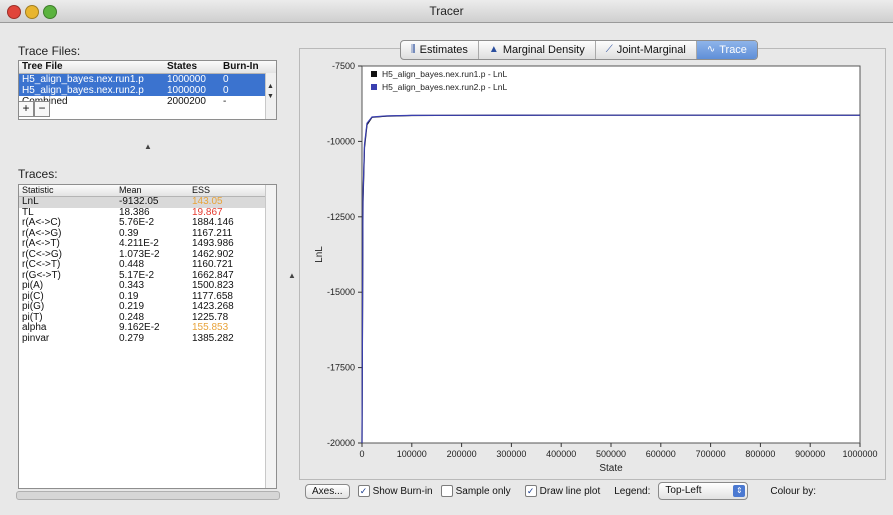 The image size is (893, 515). What do you see at coordinates (341, 368) in the screenshot?
I see `y-tick-label: -17500` at bounding box center [341, 368].